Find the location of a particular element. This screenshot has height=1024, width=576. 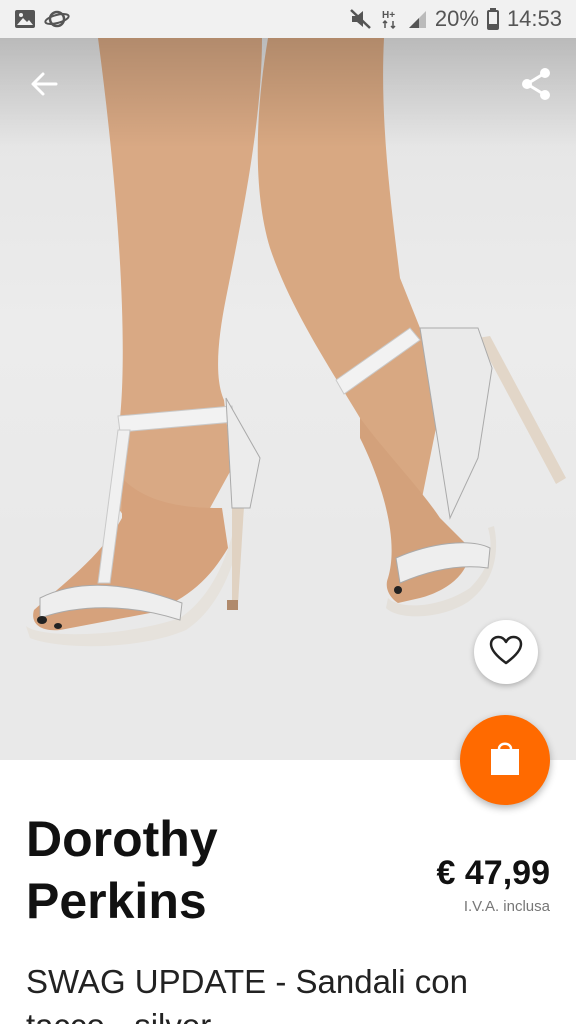

status-bar: H+ 20% 14:53 is located at coordinates (288, 19).